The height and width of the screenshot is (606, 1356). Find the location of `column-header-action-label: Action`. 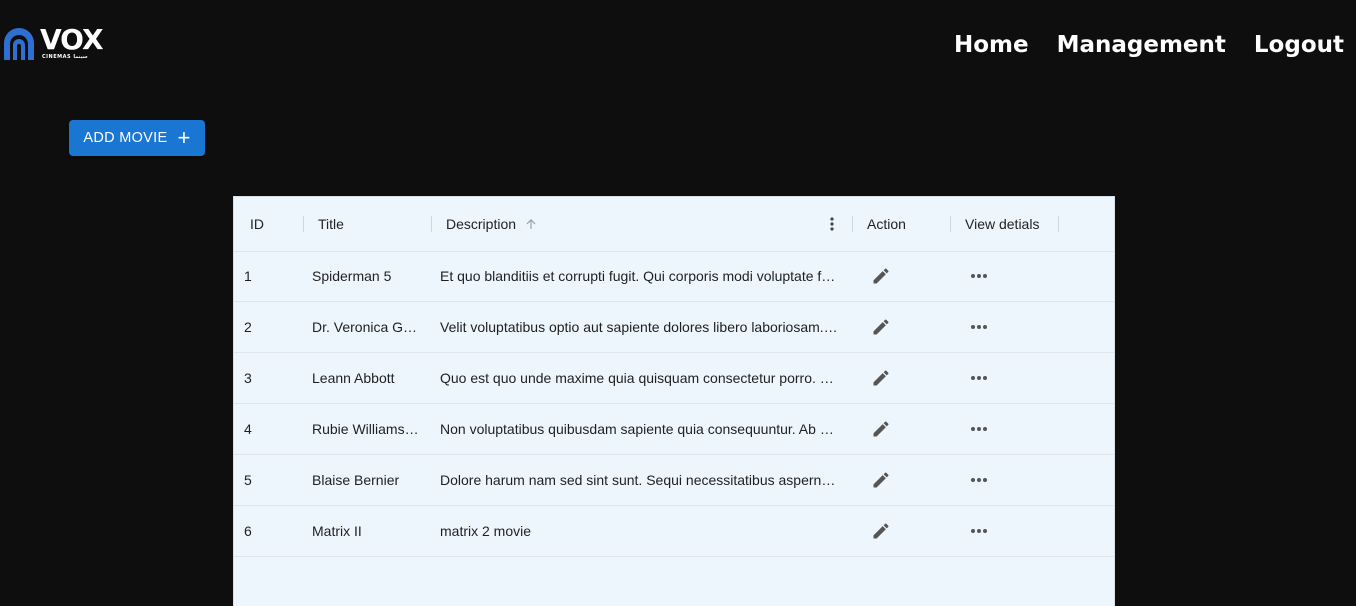

column-header-action-label: Action is located at coordinates (886, 224).